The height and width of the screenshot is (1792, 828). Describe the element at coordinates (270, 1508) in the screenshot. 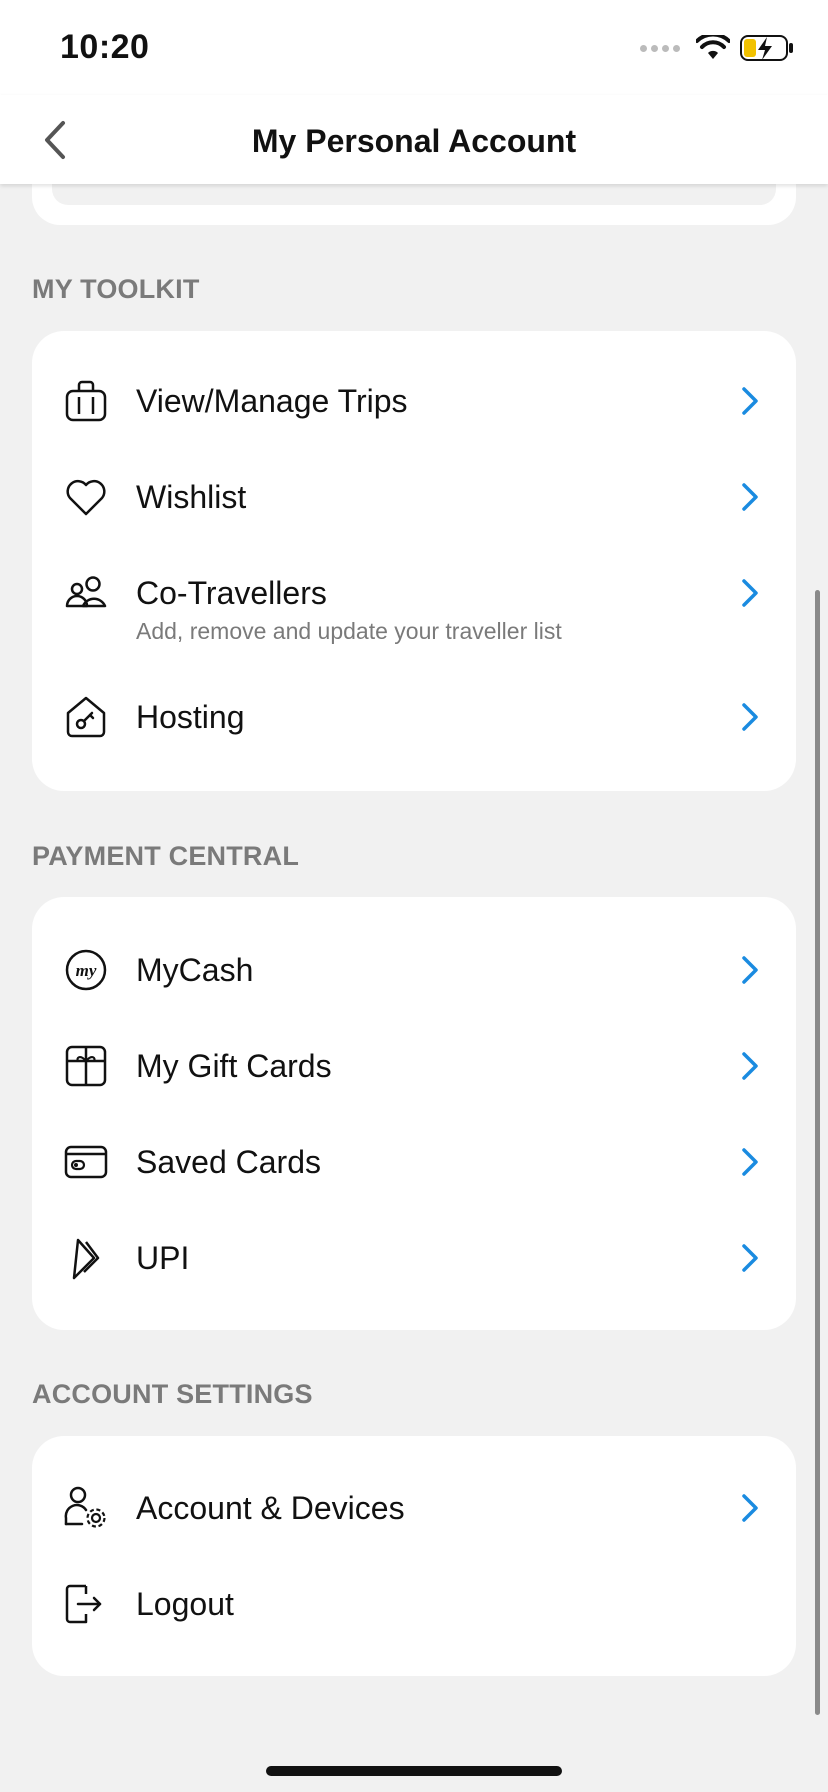

I see `menu-item-label: Account & Devices` at that location.